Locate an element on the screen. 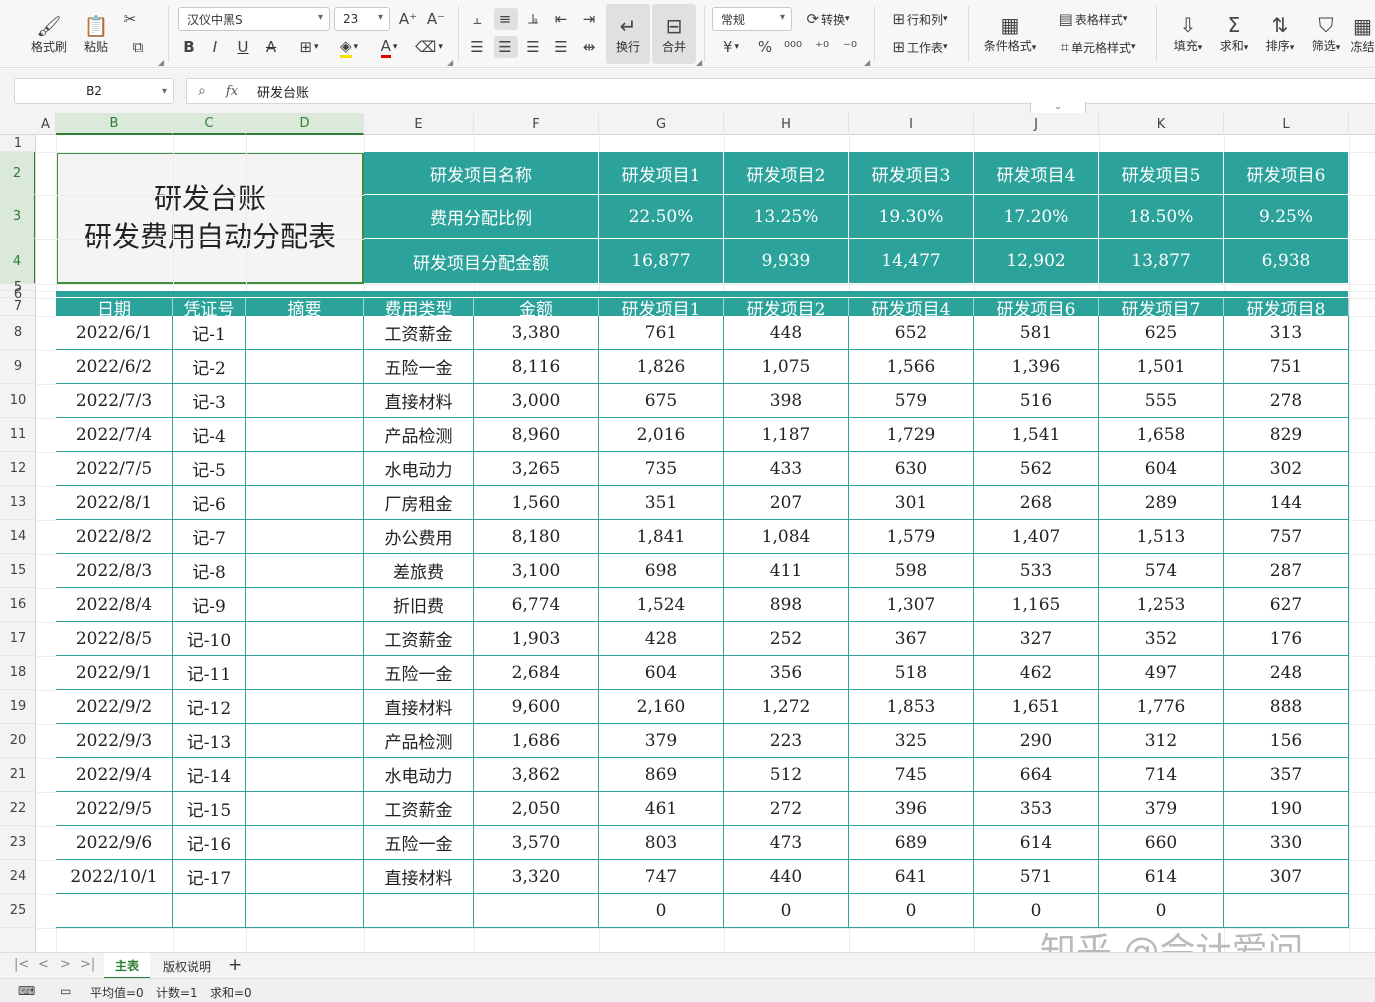  table-cell: 记-11 is located at coordinates (209, 673).